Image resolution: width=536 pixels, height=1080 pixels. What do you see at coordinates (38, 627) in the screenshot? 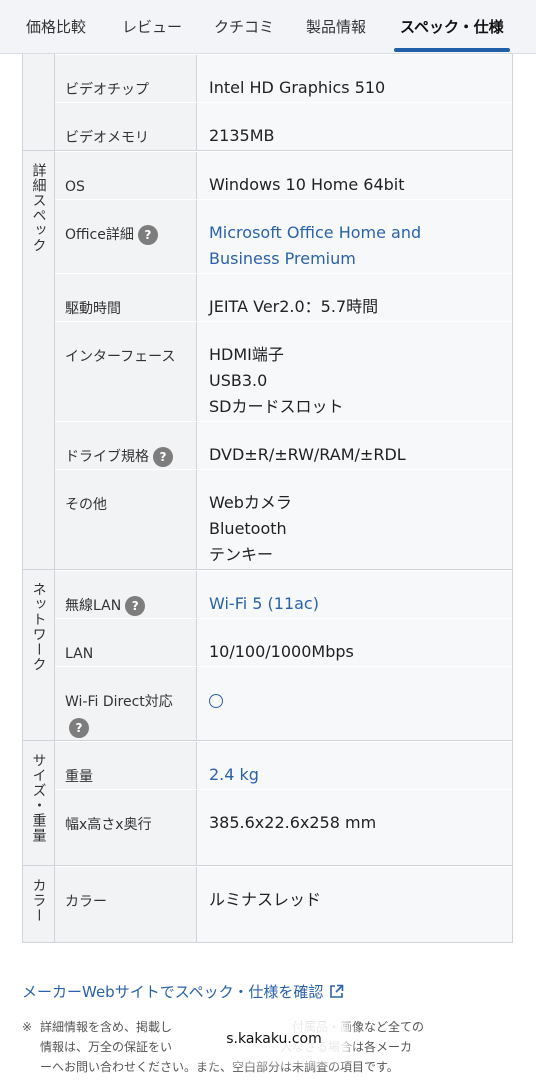
I see `spec-category-label: ネットワーク` at bounding box center [38, 627].